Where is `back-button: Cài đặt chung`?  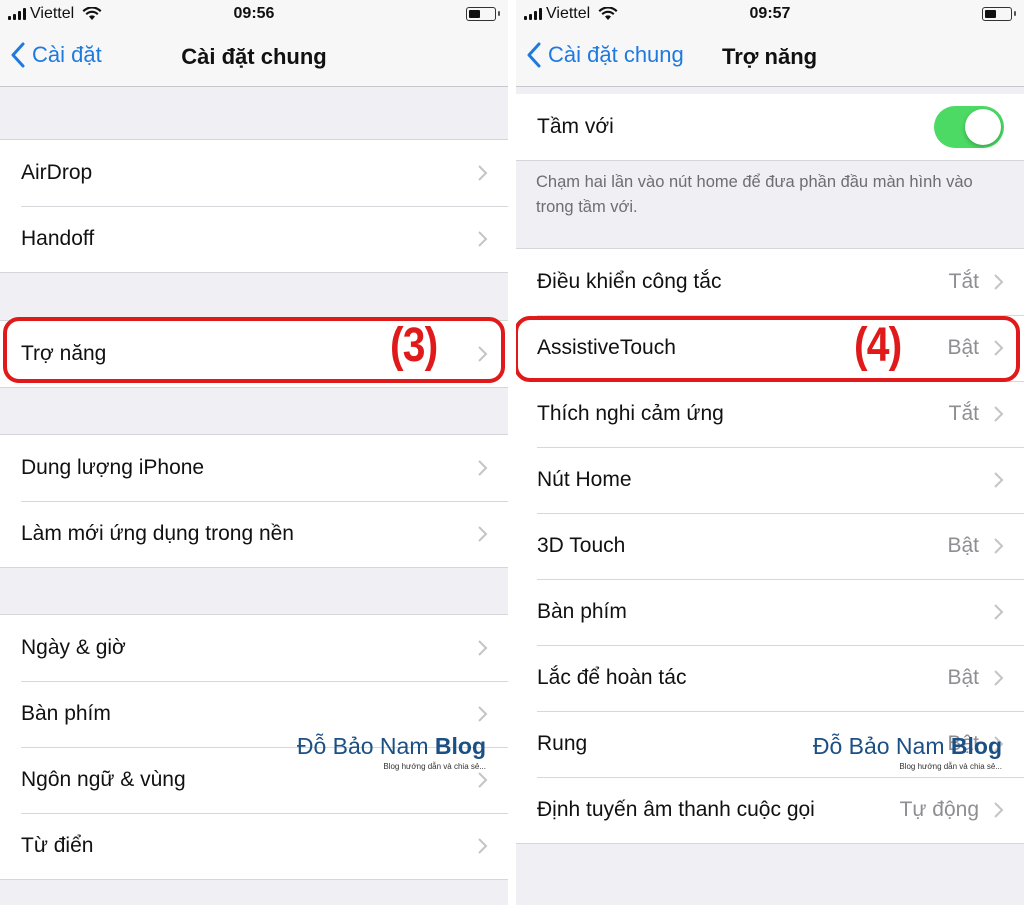 back-button: Cài đặt chung is located at coordinates (605, 55).